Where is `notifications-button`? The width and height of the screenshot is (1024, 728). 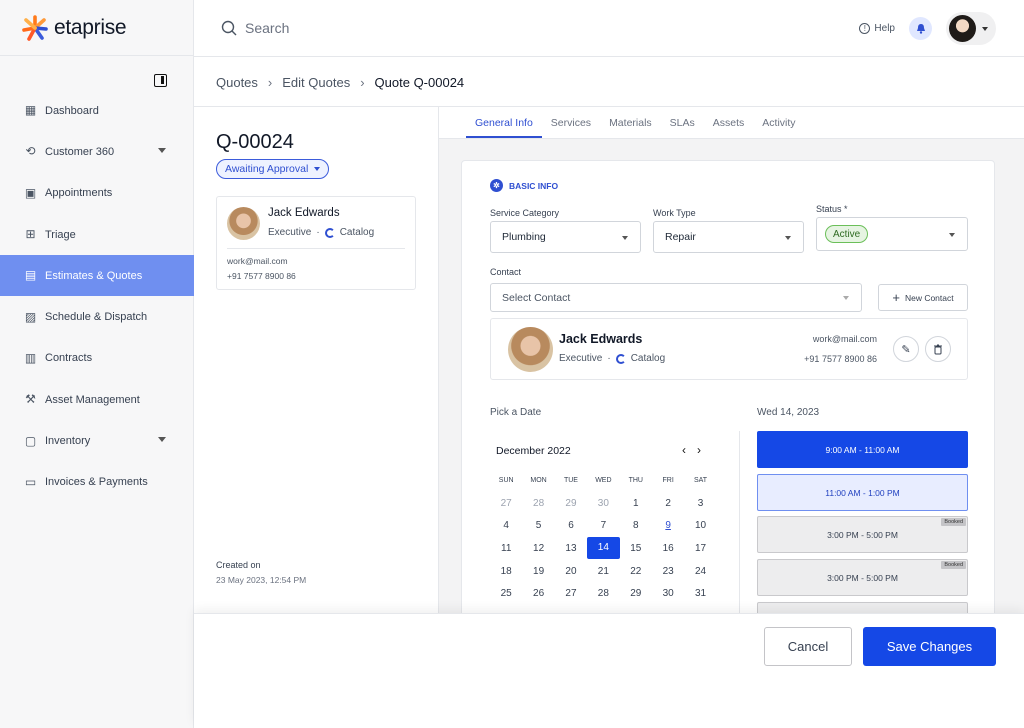 notifications-button is located at coordinates (920, 28).